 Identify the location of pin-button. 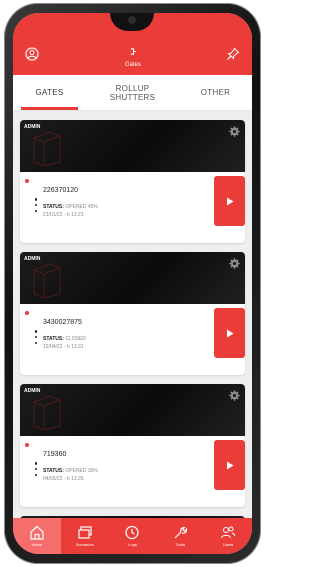
(233, 54).